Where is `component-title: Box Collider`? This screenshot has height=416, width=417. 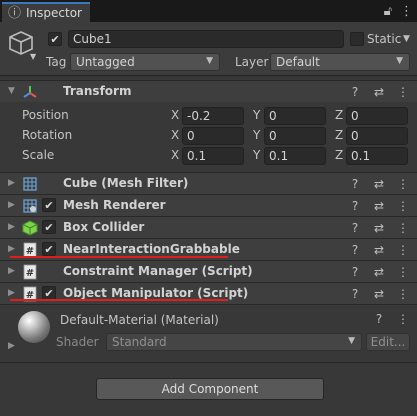 component-title: Box Collider is located at coordinates (104, 227).